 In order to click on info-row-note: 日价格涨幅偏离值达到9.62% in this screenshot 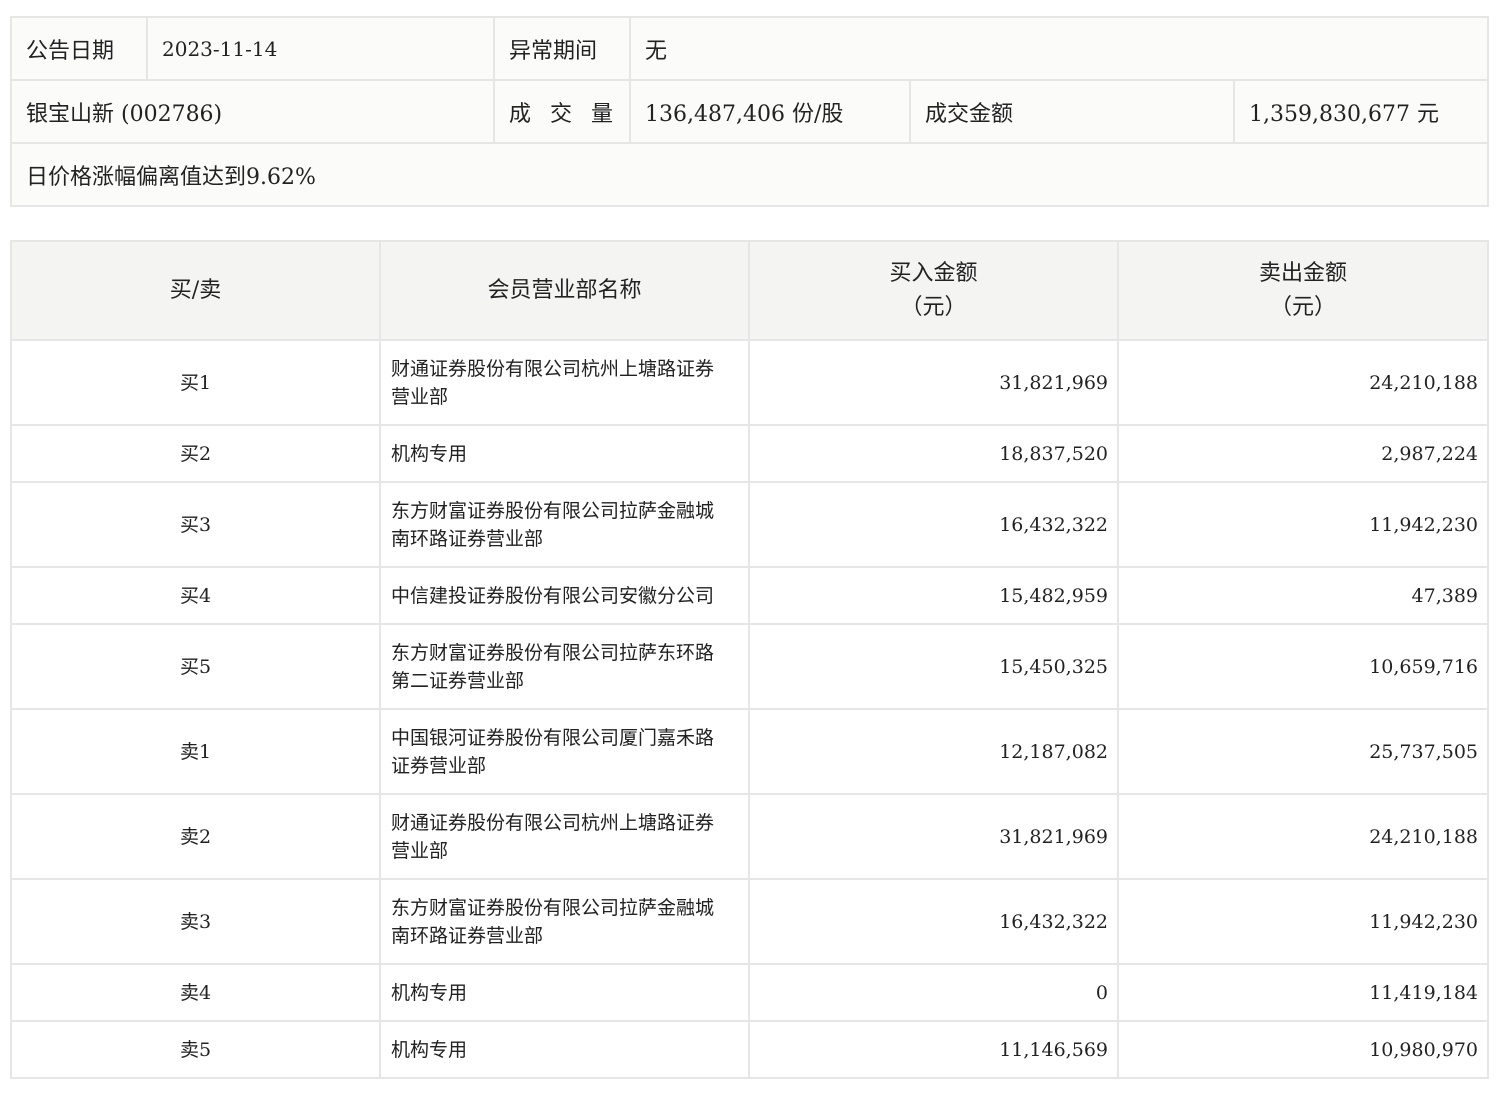, I will do `click(749, 174)`.